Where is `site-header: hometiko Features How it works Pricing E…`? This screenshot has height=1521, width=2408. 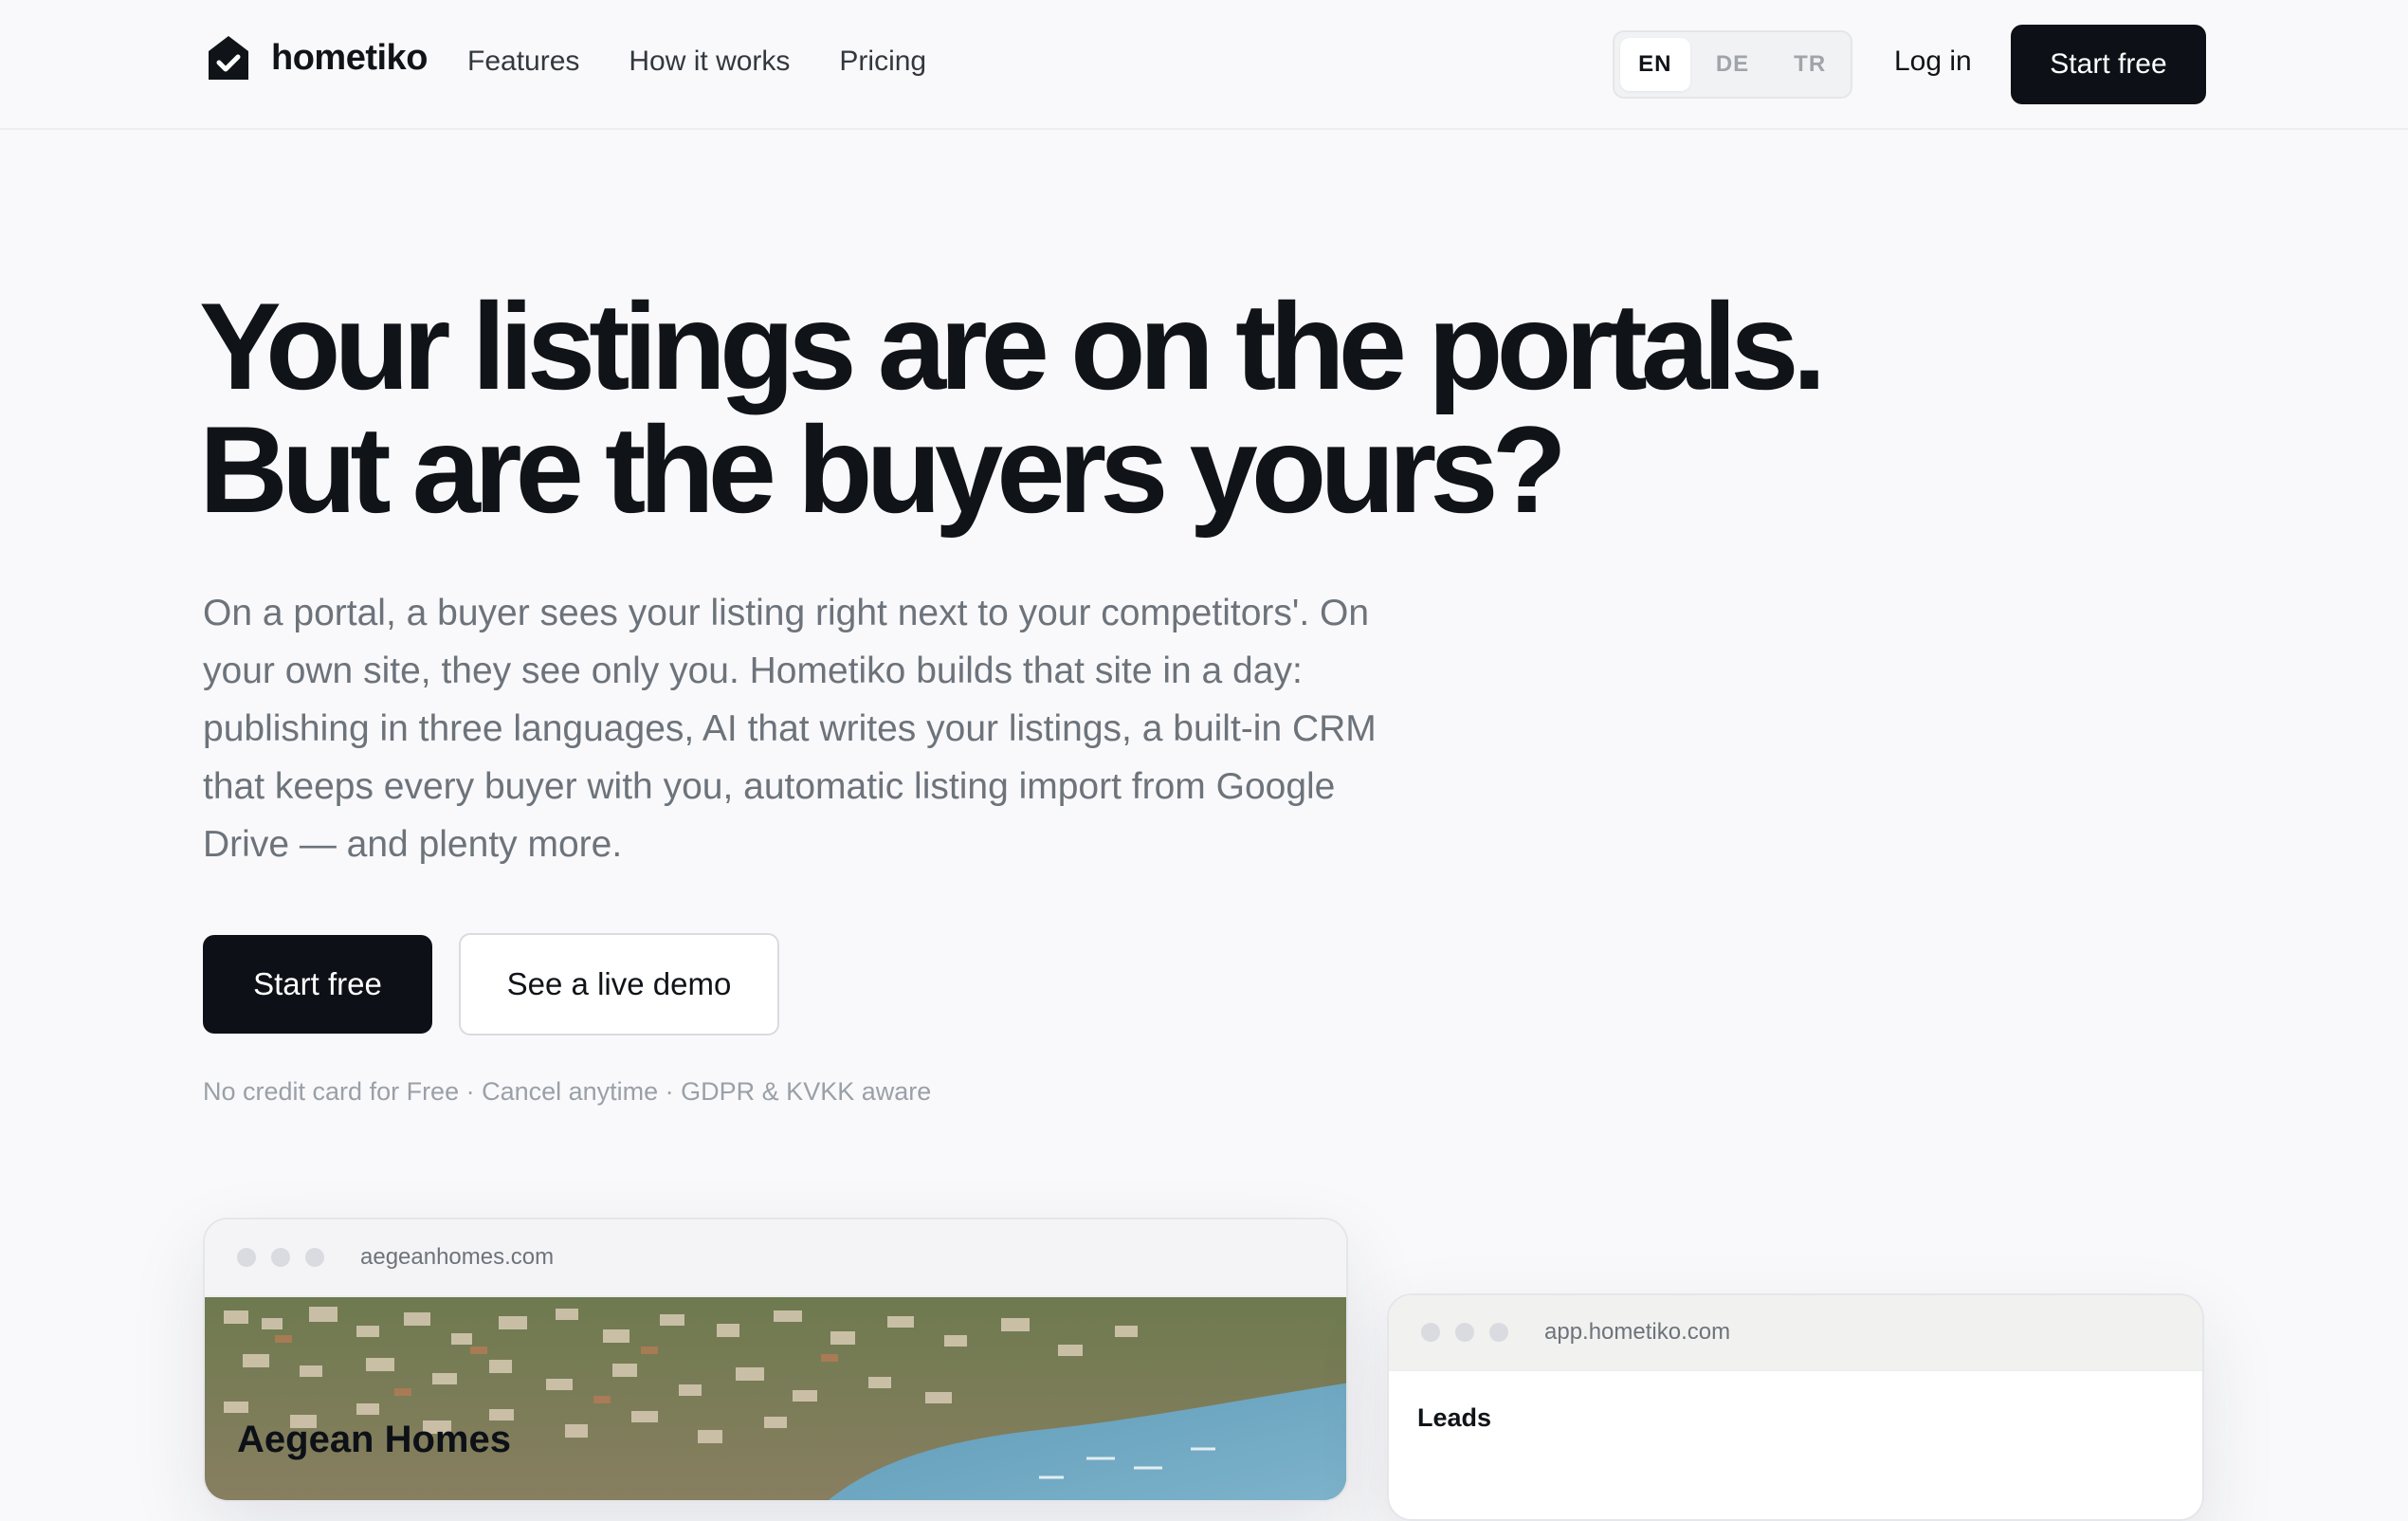 site-header: hometiko Features How it works Pricing E… is located at coordinates (1204, 65).